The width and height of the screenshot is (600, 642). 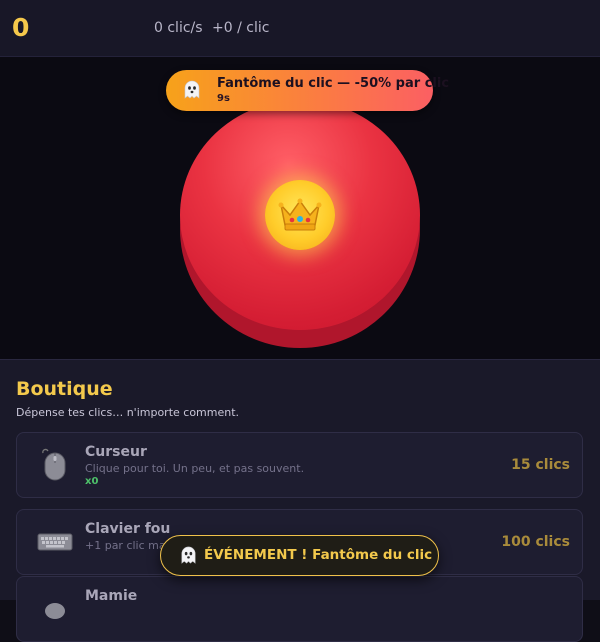 What do you see at coordinates (21, 27) in the screenshot?
I see `score-counter: 0` at bounding box center [21, 27].